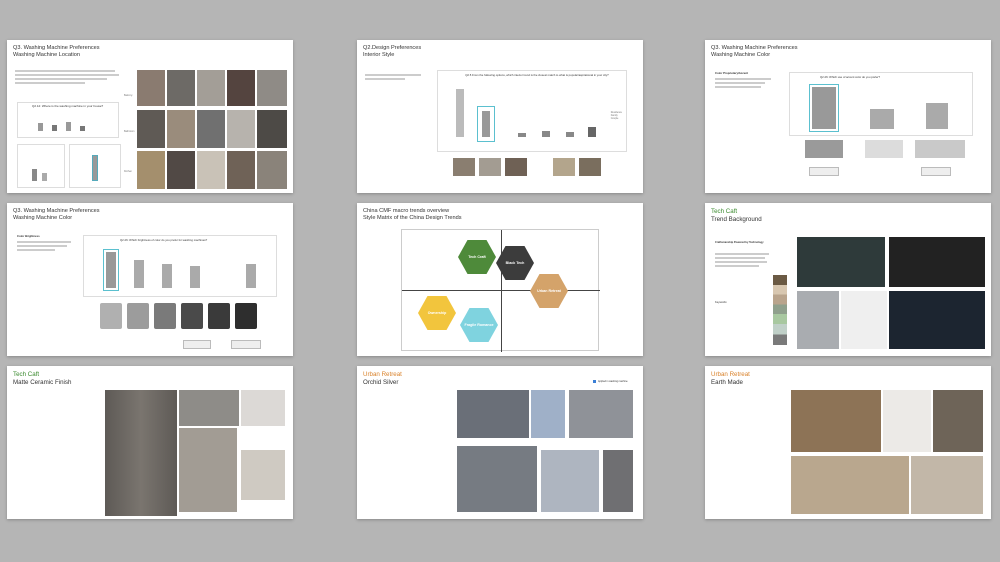  Describe the element at coordinates (128, 95) in the screenshot. I see `row-label-balcony: Balcony` at that location.